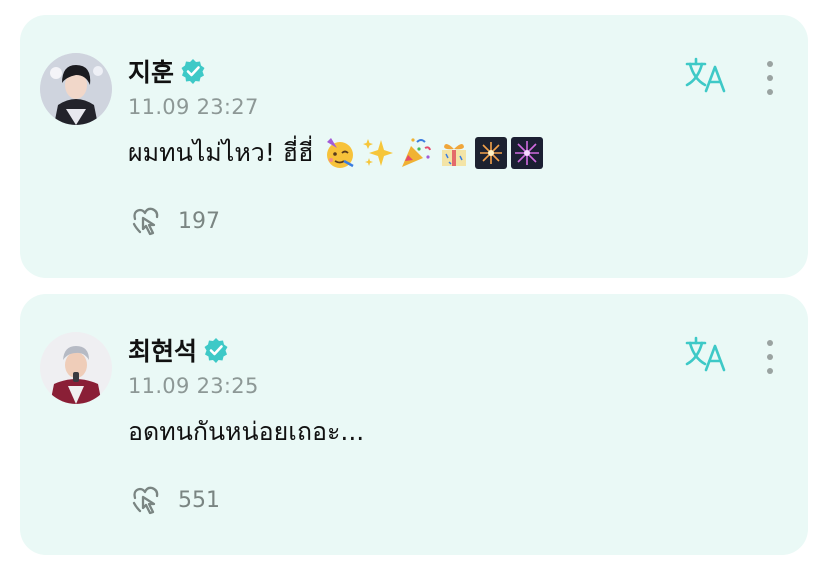 The image size is (828, 564). I want to click on sparkles-emoji, so click(378, 152).